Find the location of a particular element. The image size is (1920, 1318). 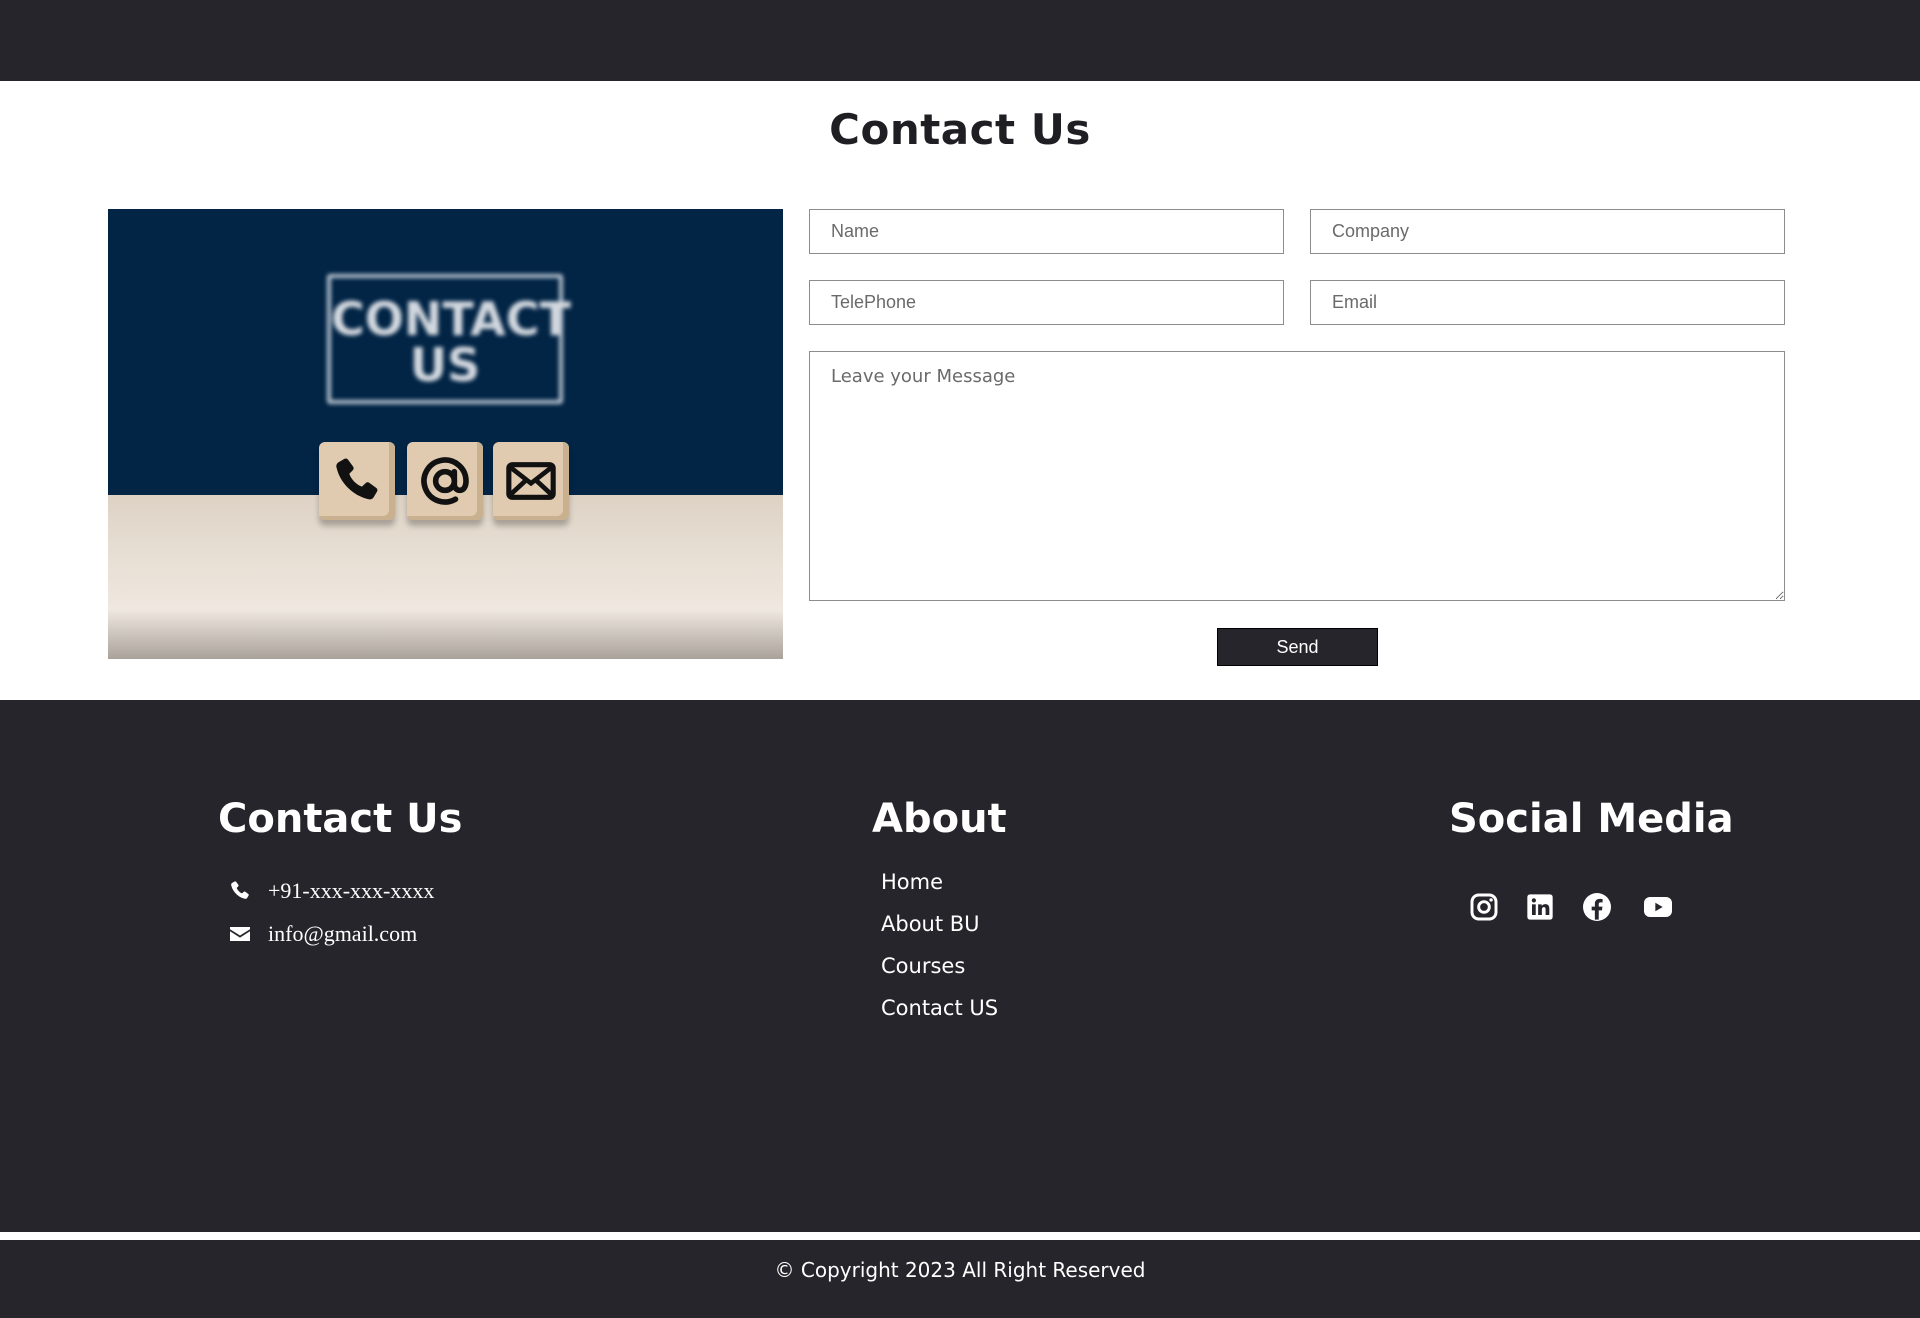

message-textarea is located at coordinates (1297, 476).